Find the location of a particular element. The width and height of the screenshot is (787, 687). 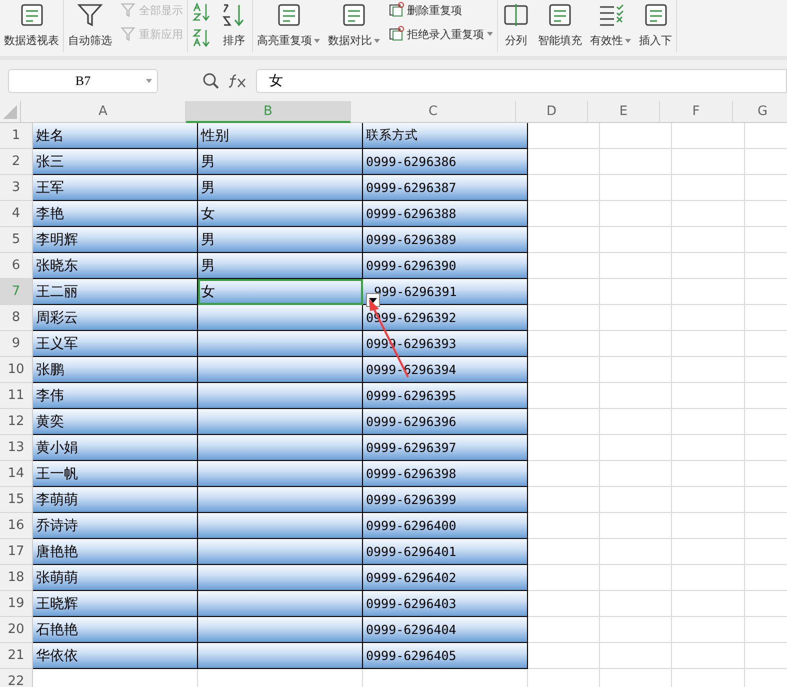

sort-descending-icon is located at coordinates (202, 38).